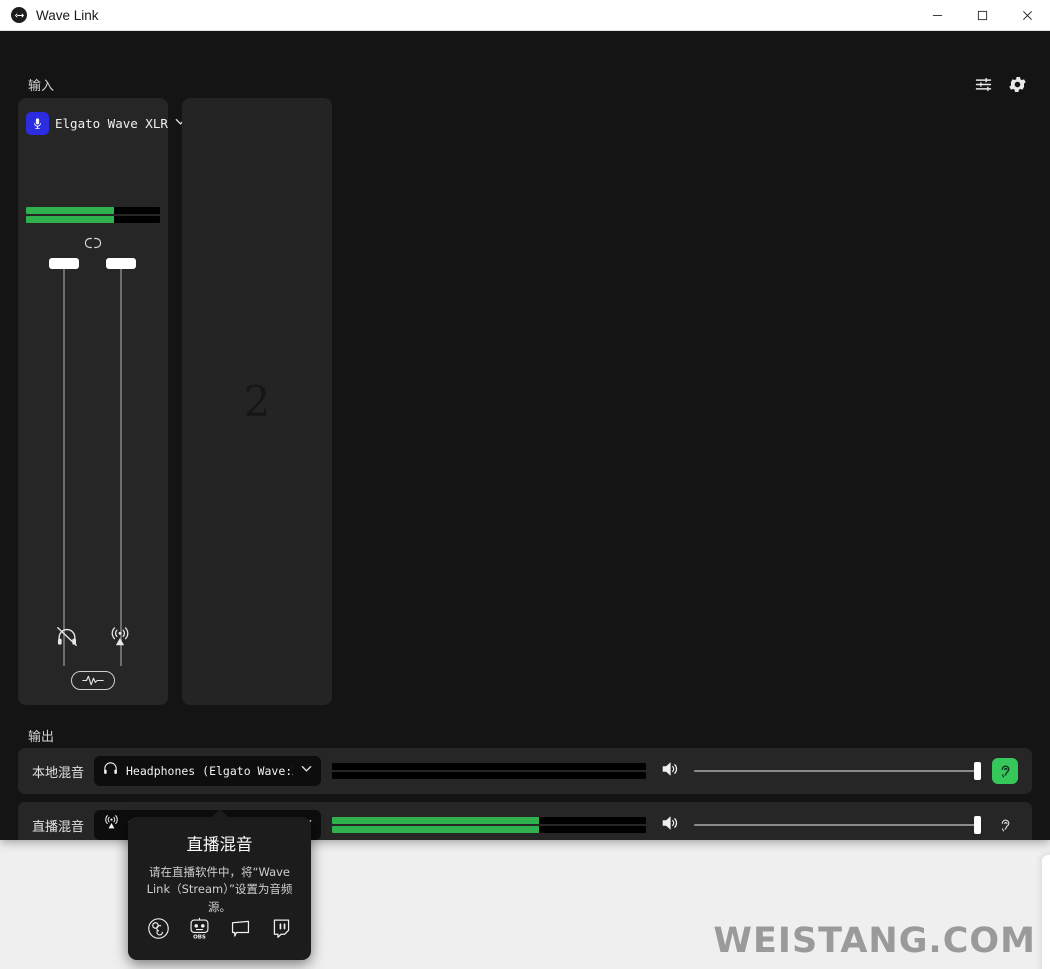  Describe the element at coordinates (525, 15) in the screenshot. I see `title-bar: Wave Link` at that location.